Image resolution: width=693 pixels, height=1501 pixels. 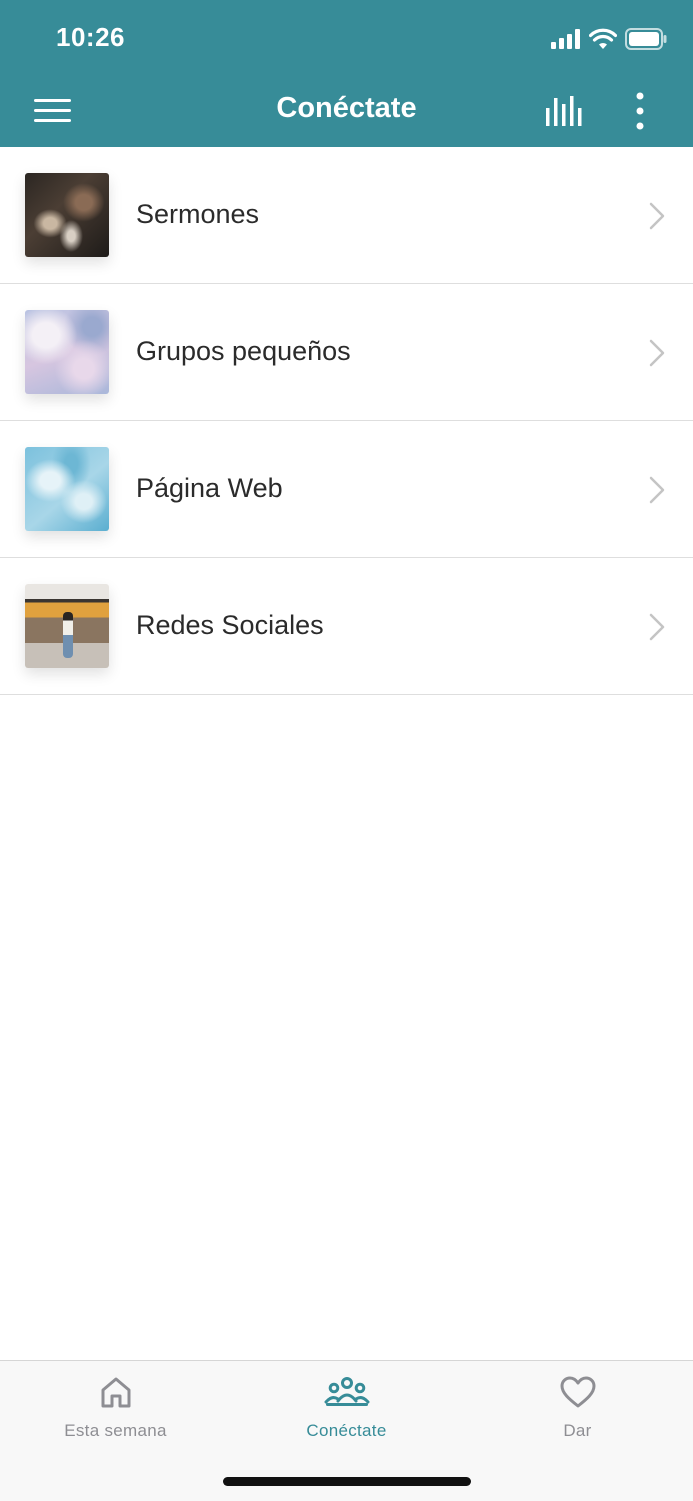 What do you see at coordinates (577, 1411) in the screenshot?
I see `tab-dar: Dar` at bounding box center [577, 1411].